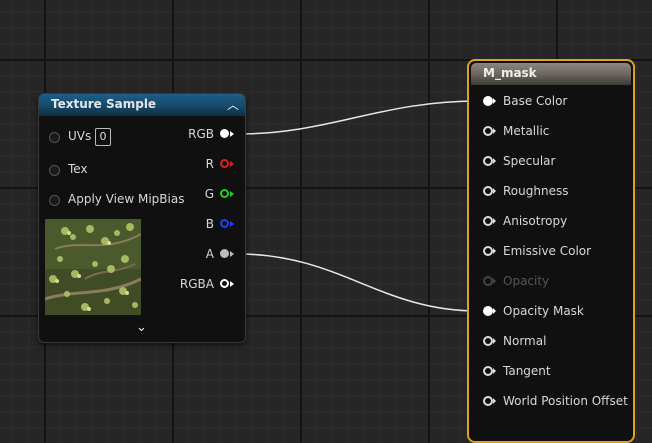 The height and width of the screenshot is (443, 652). What do you see at coordinates (104, 104) in the screenshot?
I see `node-title: Texture Sample` at bounding box center [104, 104].